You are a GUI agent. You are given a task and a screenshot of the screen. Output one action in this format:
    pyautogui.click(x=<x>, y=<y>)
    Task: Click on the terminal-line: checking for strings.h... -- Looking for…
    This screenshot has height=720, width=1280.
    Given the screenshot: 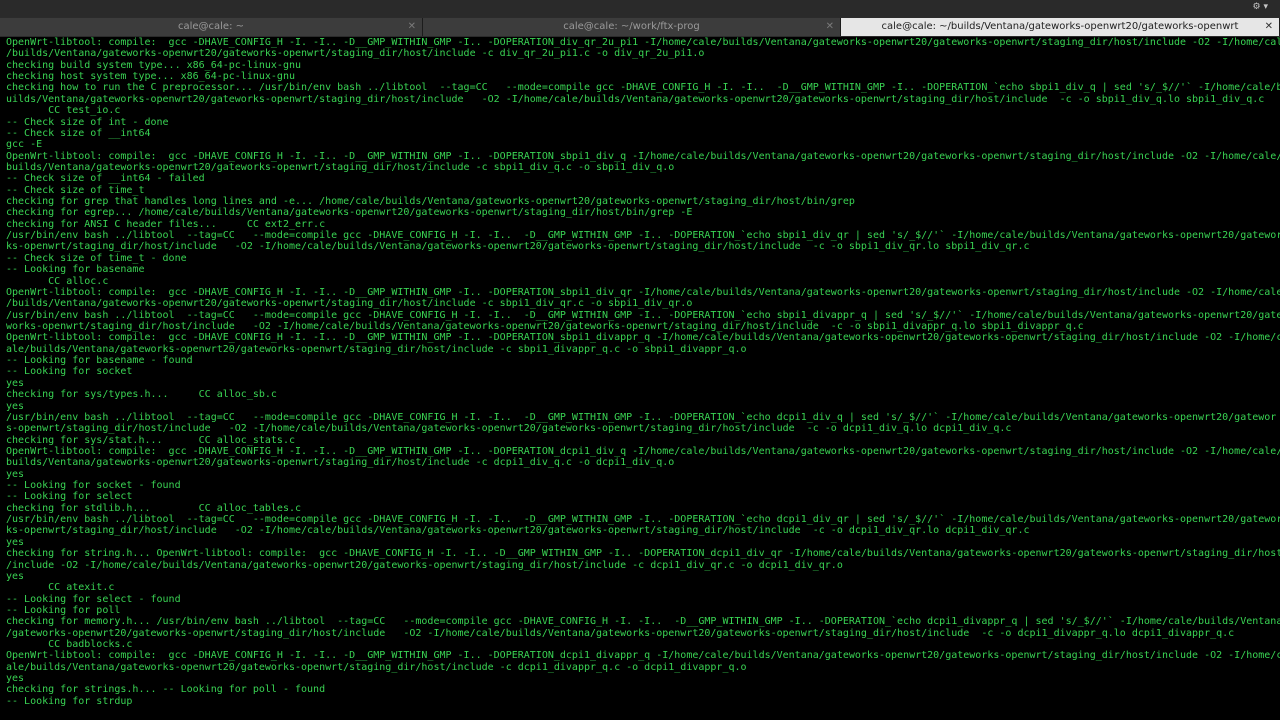 What is the action you would take?
    pyautogui.click(x=166, y=690)
    